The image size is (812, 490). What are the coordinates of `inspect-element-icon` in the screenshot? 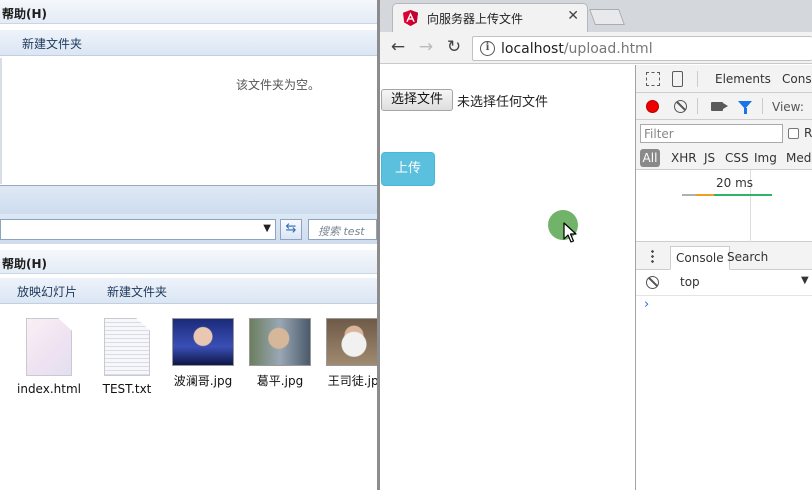 It's located at (653, 79).